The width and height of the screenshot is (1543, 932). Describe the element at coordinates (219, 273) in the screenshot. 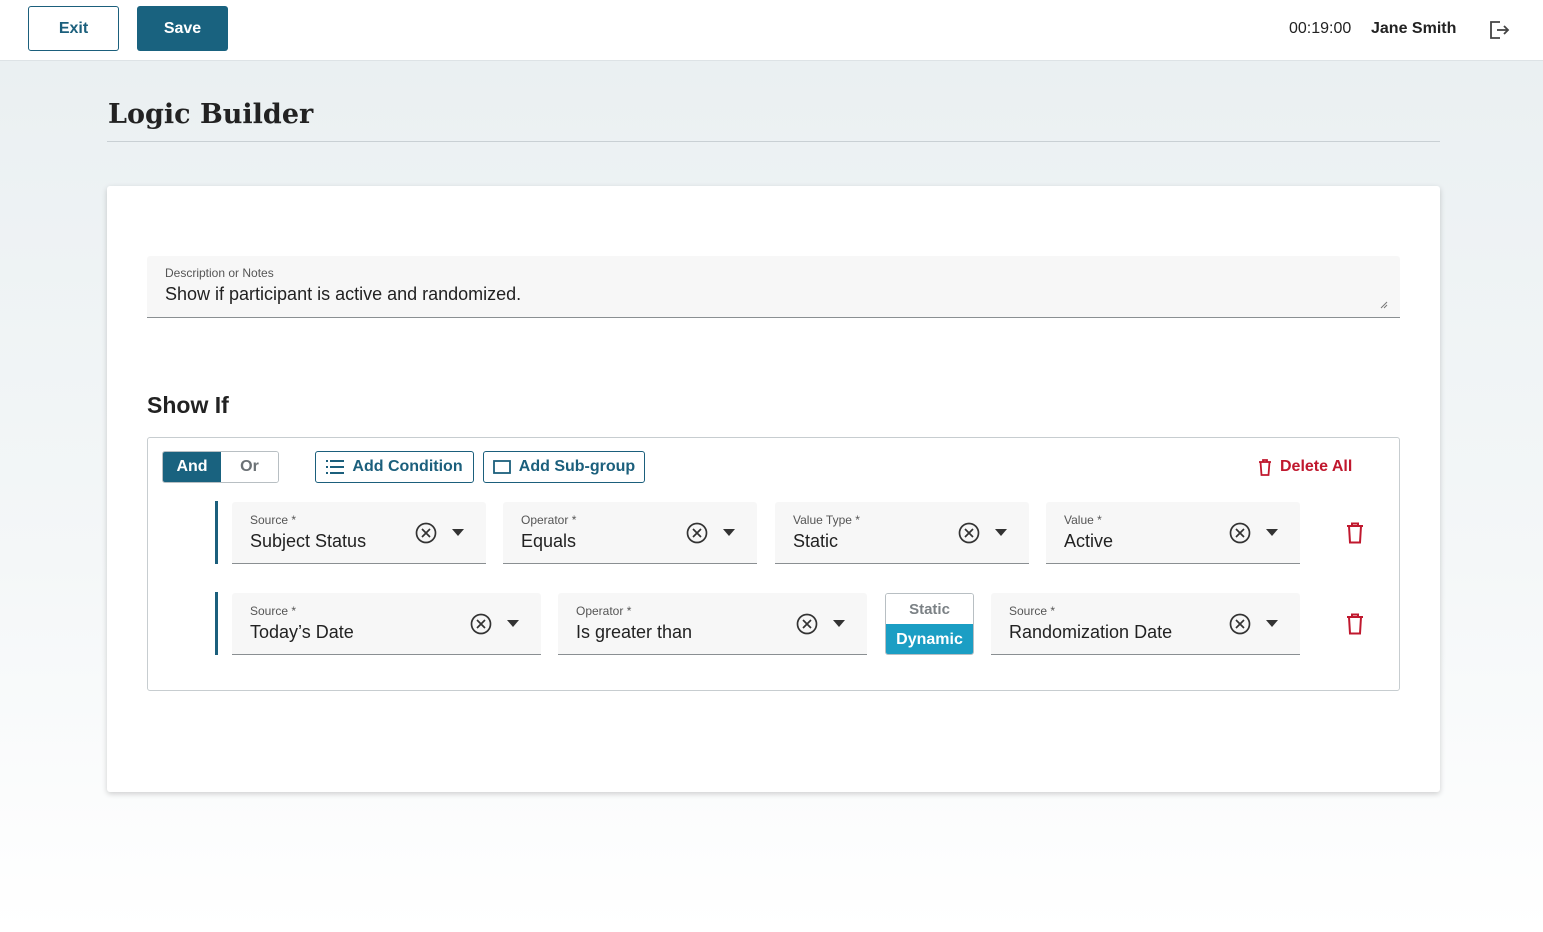

I see `notes-label: Description or Notes` at that location.